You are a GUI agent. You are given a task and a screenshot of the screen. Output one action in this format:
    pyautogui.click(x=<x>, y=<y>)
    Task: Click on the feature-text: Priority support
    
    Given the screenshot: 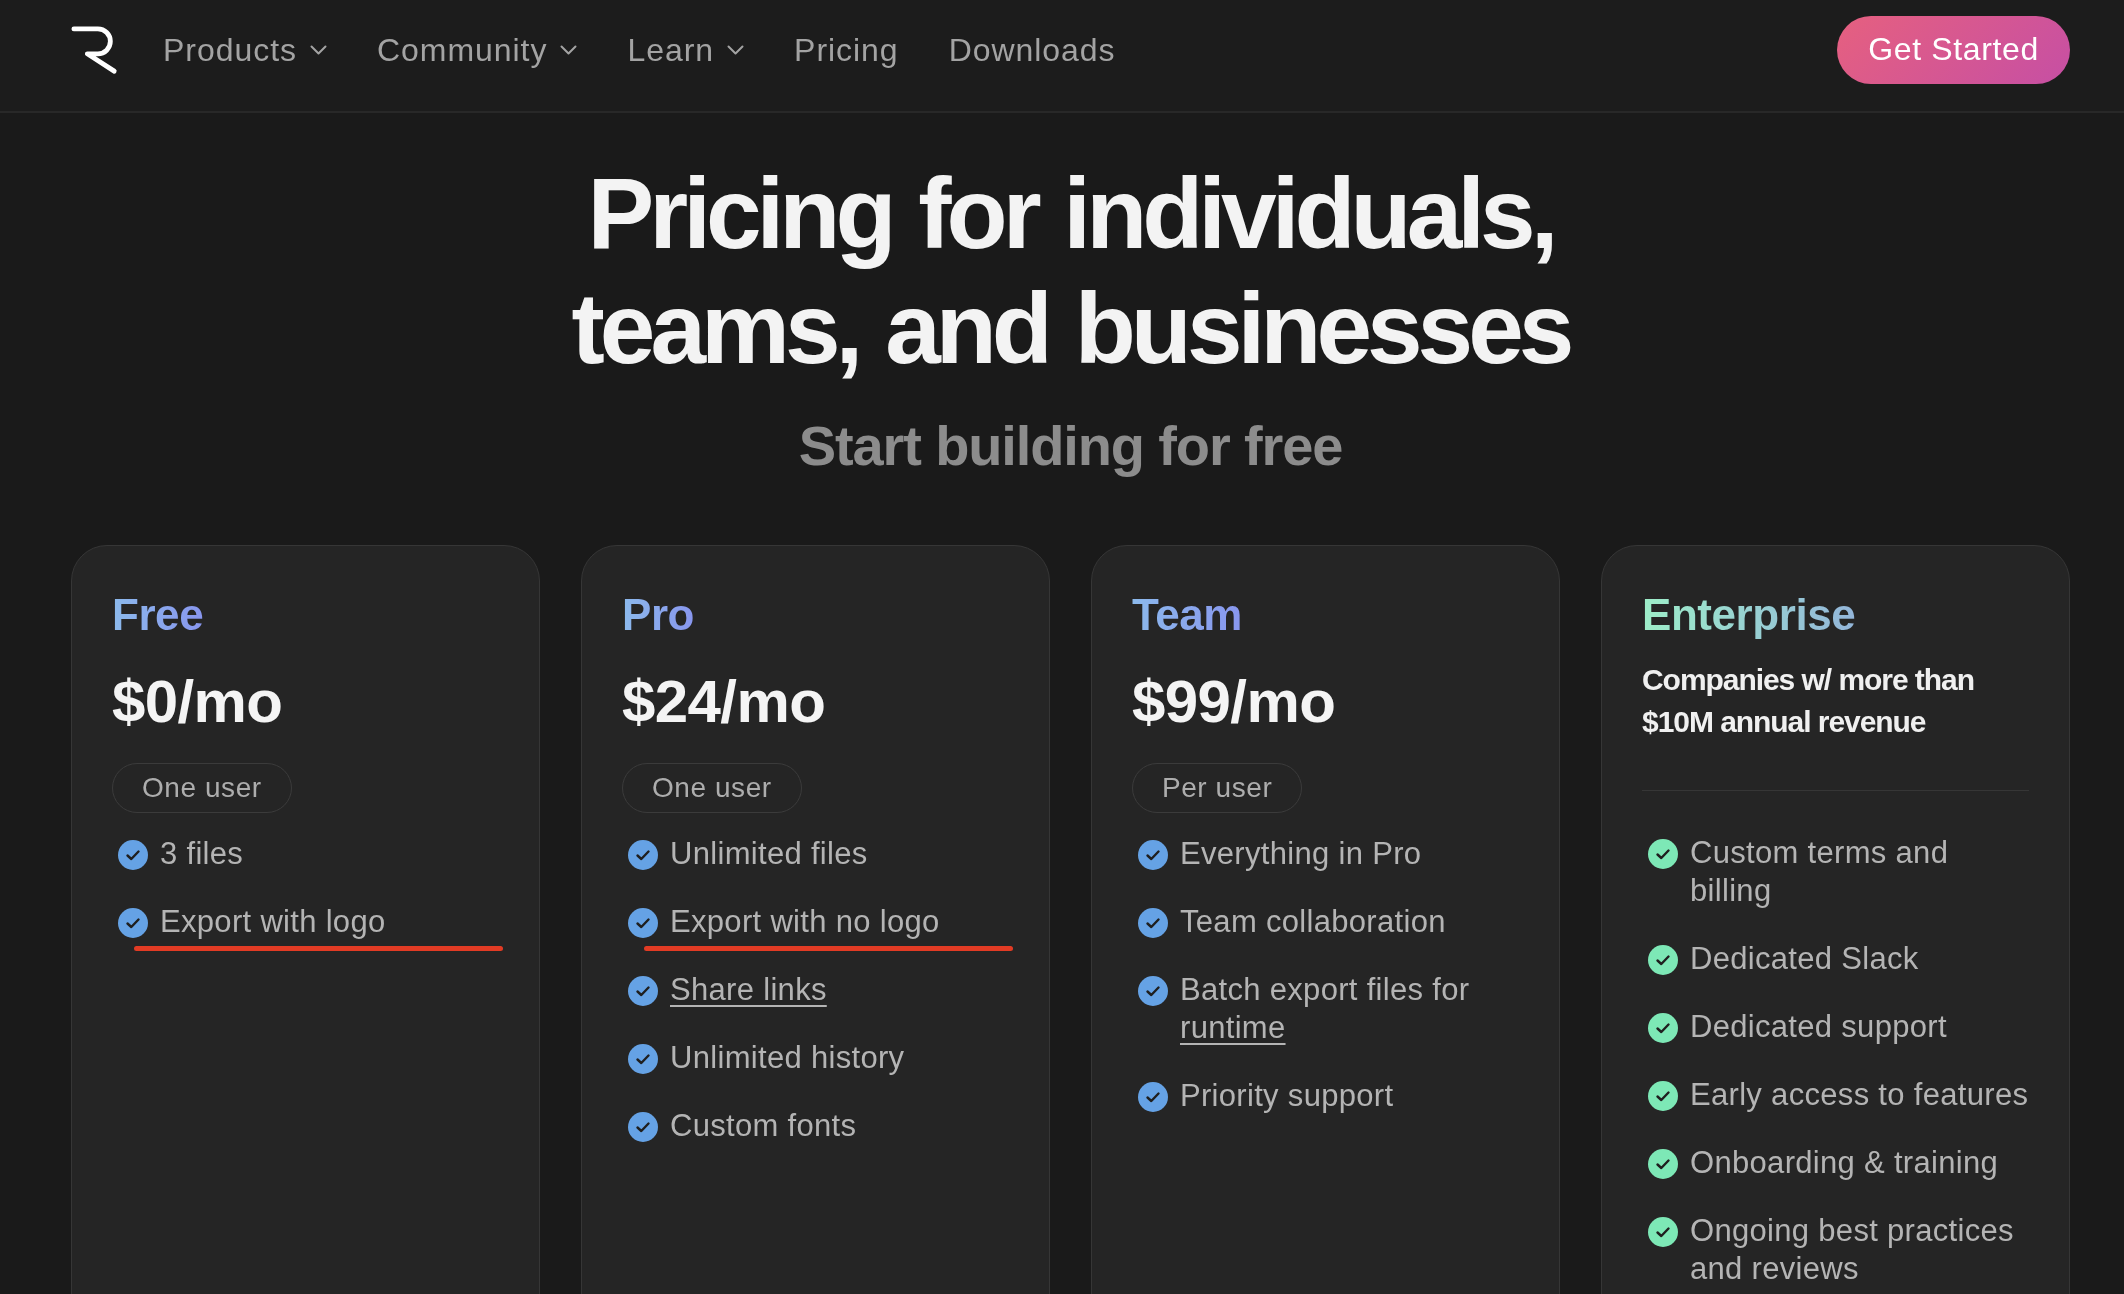 What is the action you would take?
    pyautogui.click(x=1287, y=1096)
    